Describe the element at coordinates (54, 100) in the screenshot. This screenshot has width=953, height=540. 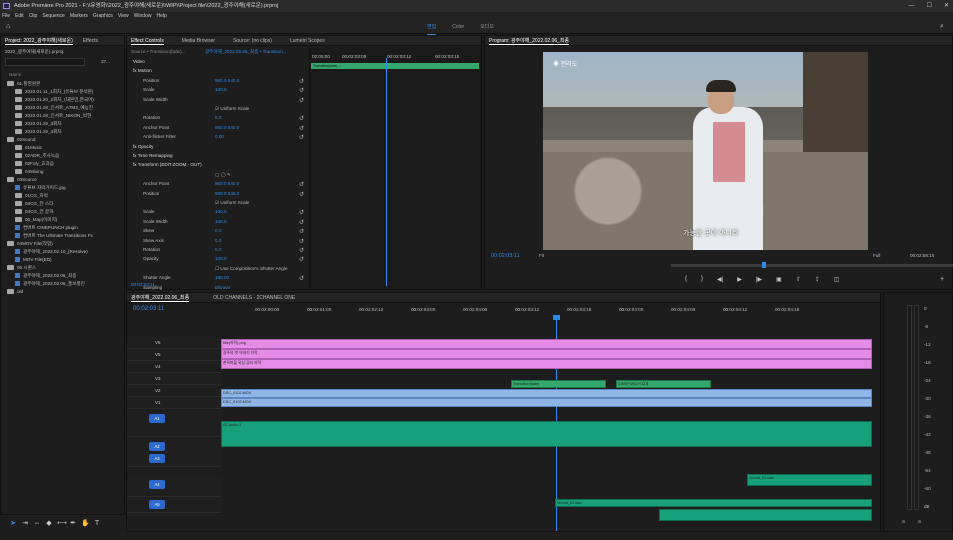
I see `project-folder: 2022.01.20_2회차_(대본민,한국어)` at that location.